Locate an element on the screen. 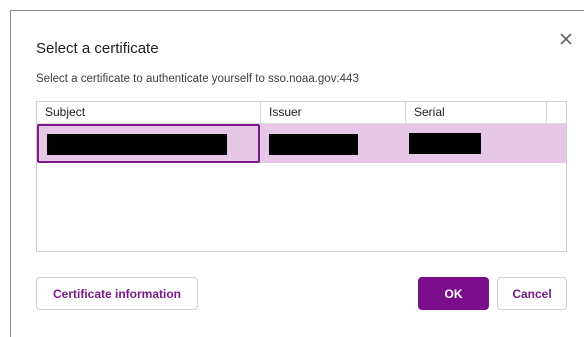 This screenshot has width=584, height=337. cell-issuer is located at coordinates (332, 143).